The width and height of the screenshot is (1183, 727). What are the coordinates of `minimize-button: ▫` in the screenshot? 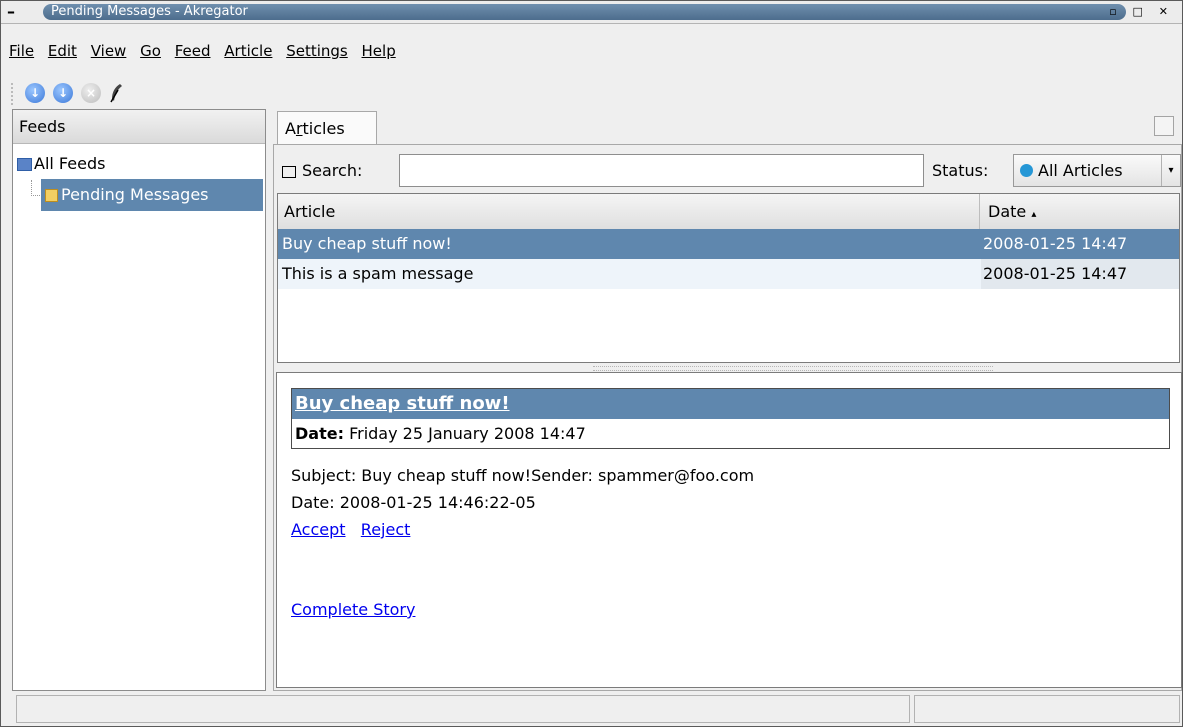 It's located at (1115, 11).